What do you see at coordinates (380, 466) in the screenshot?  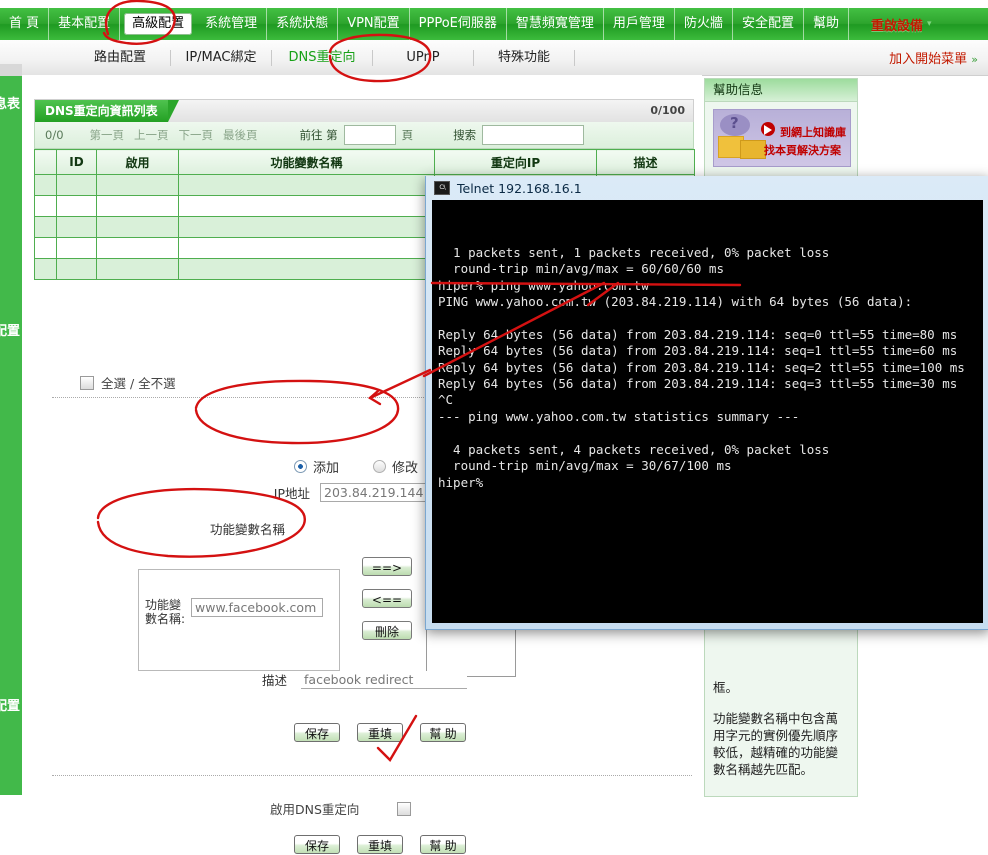 I see `radio-modify` at bounding box center [380, 466].